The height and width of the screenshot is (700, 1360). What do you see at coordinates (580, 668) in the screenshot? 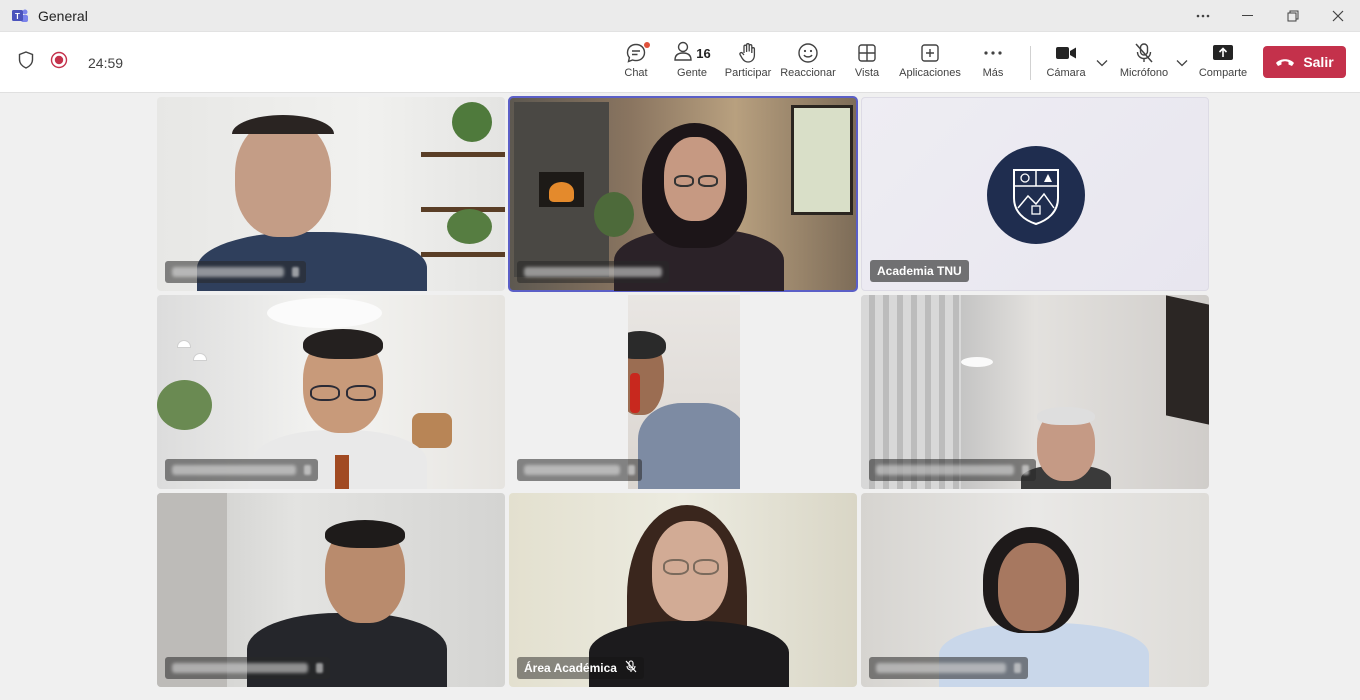
I see `participant-name-tag: Área Académica` at bounding box center [580, 668].